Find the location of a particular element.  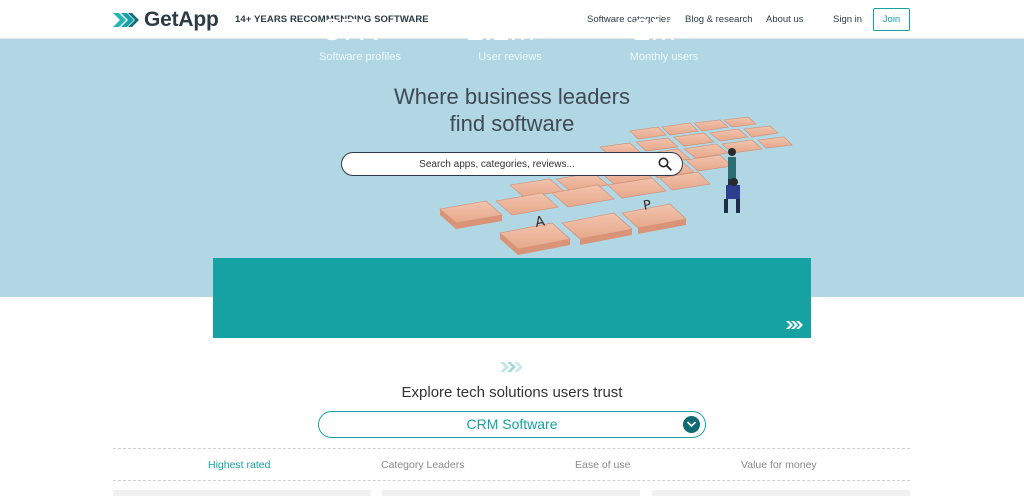

chevron-down-icon is located at coordinates (691, 424).